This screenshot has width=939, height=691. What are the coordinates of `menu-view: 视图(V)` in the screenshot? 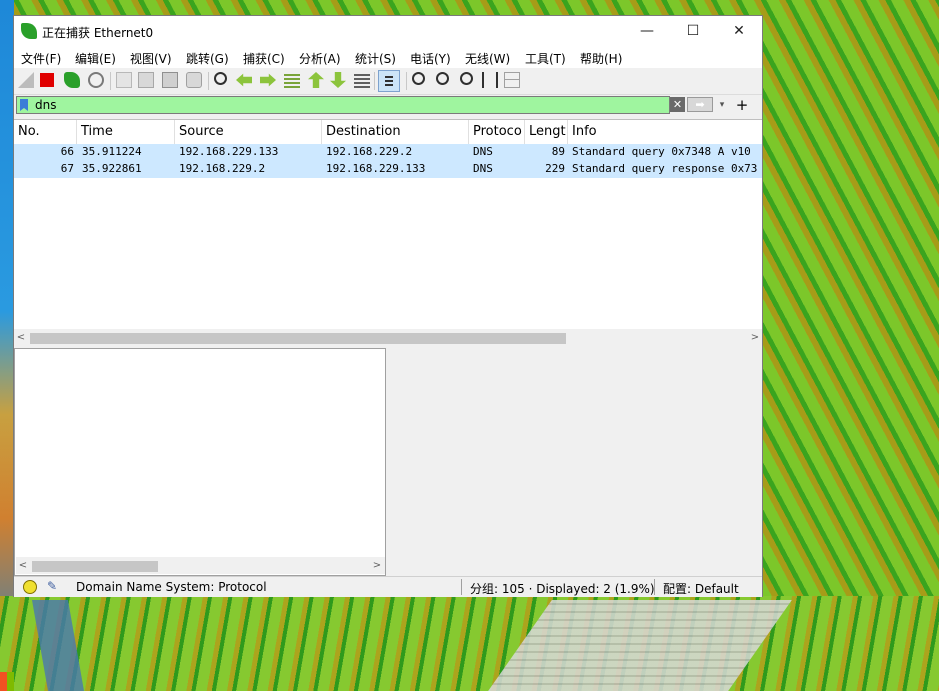 It's located at (151, 58).